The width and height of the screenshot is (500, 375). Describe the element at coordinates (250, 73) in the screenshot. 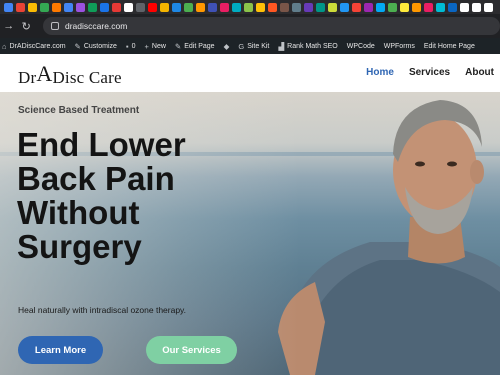

I see `site-header: DrADisc Care Home Services About` at that location.